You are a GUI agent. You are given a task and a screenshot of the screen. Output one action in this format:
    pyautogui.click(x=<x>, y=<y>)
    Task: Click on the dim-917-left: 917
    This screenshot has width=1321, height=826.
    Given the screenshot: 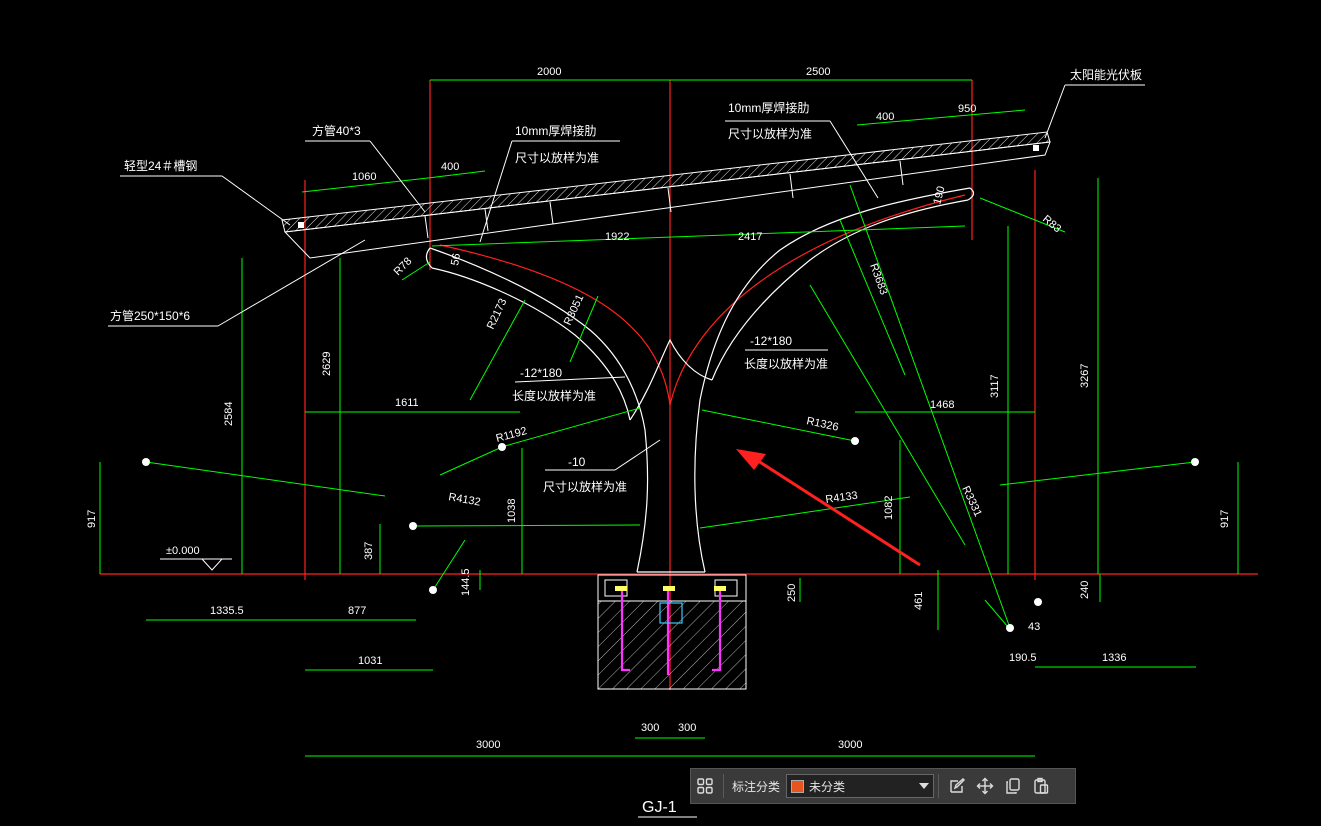 What is the action you would take?
    pyautogui.click(x=92, y=519)
    